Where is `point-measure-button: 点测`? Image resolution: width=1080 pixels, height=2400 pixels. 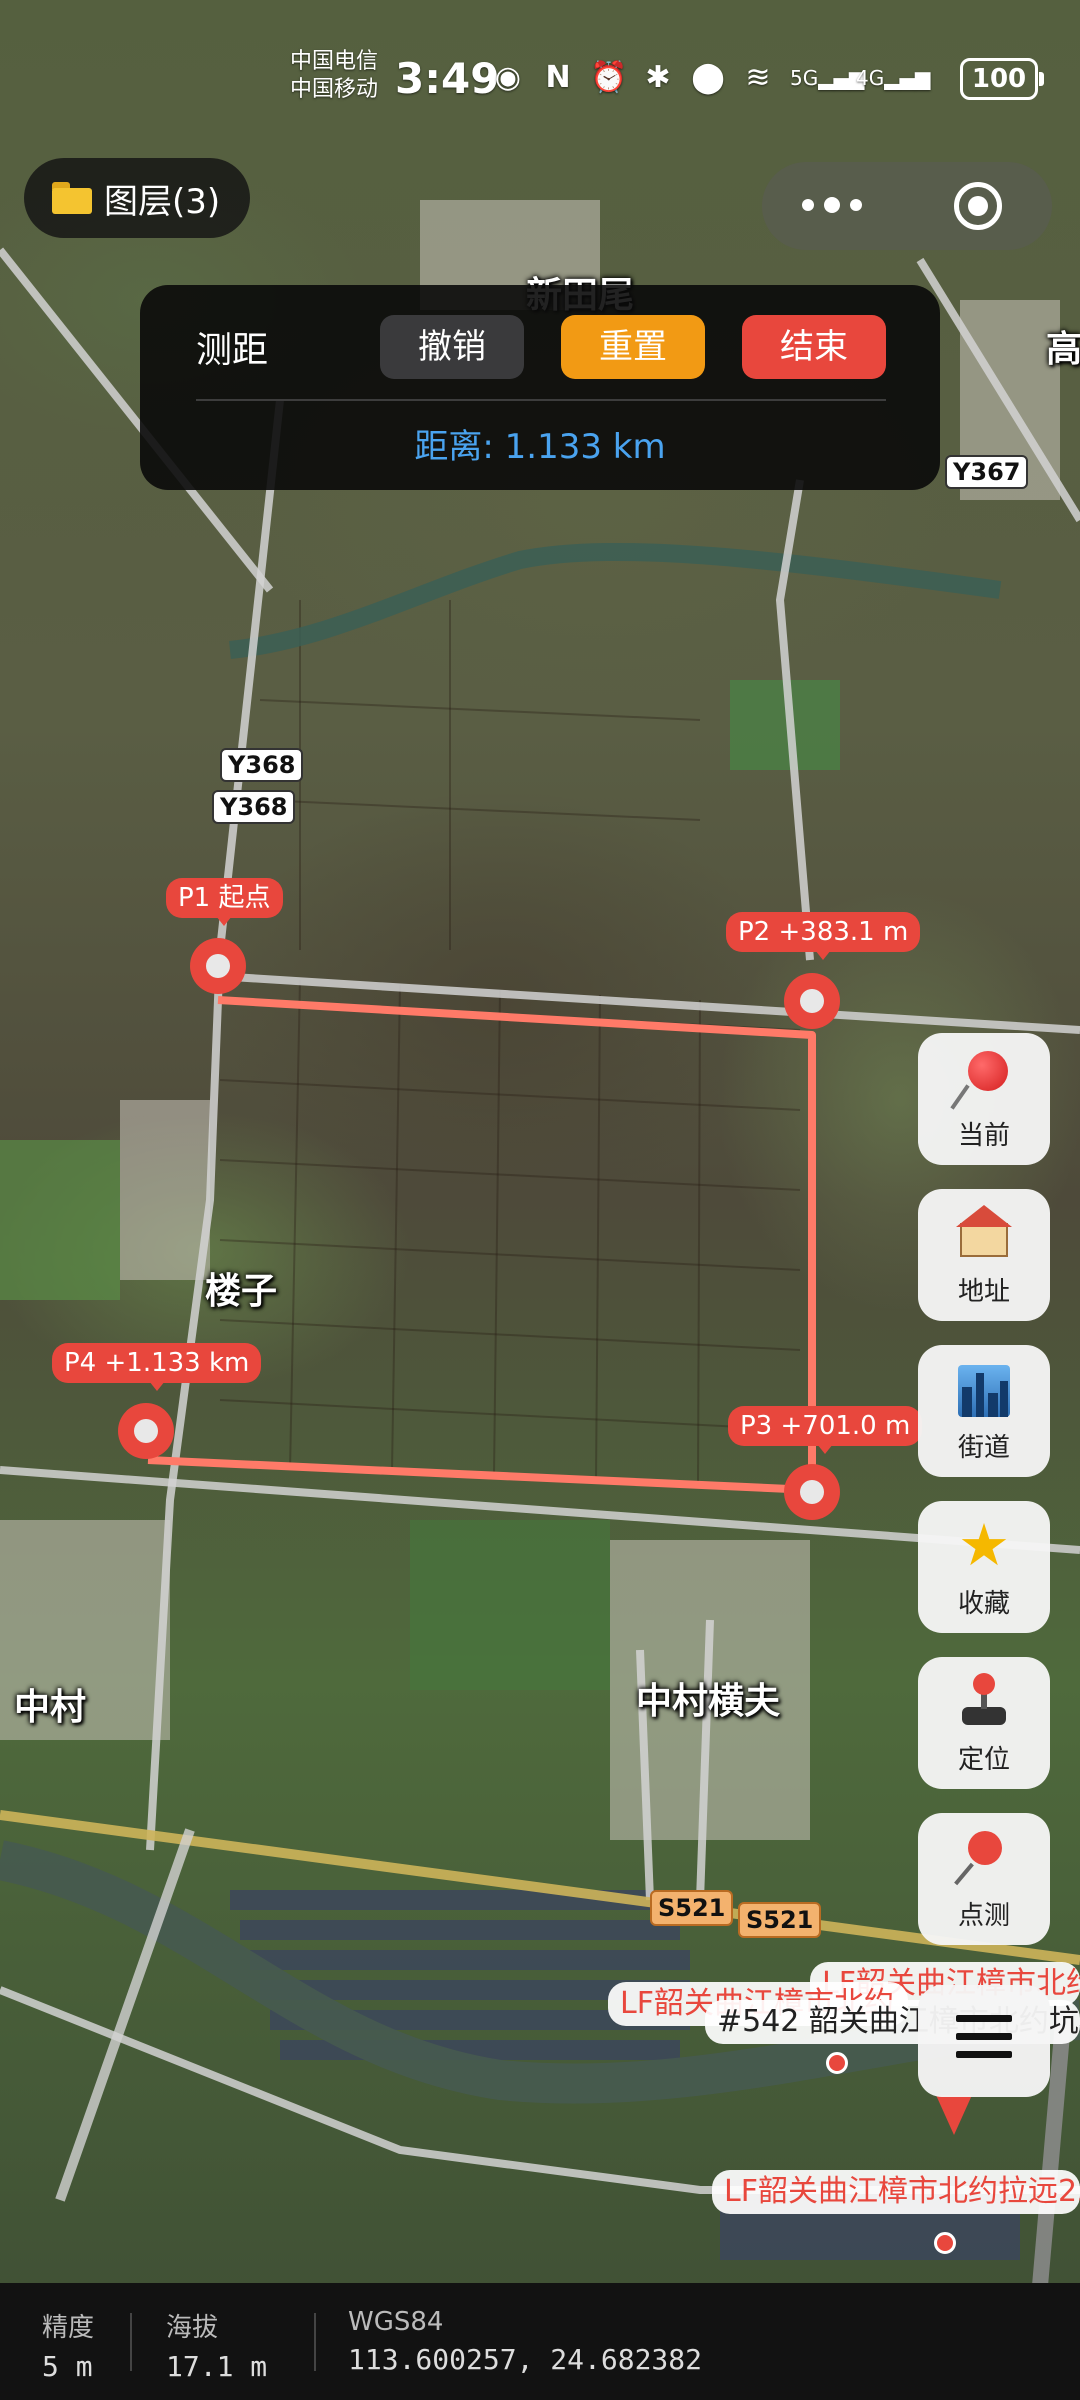 point-measure-button: 点测 is located at coordinates (984, 1879).